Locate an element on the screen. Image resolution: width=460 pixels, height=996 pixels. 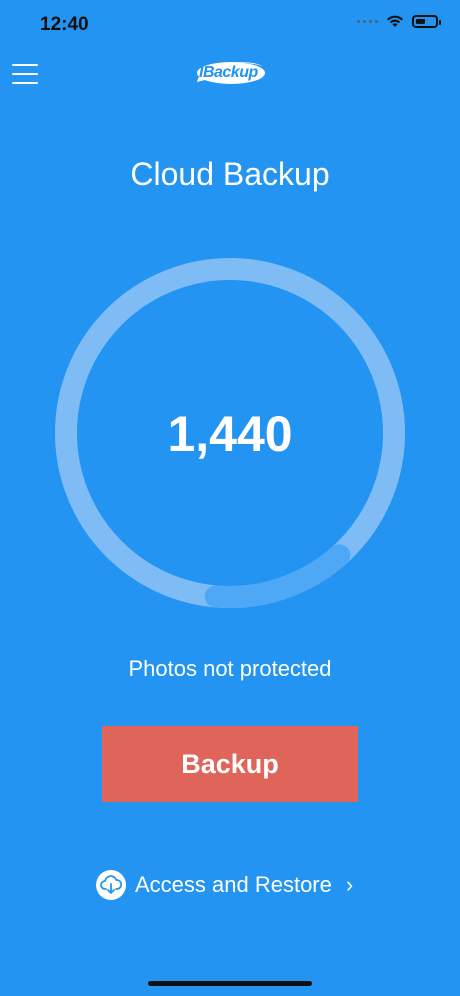
ibackup-logo: IBackup is located at coordinates (231, 73).